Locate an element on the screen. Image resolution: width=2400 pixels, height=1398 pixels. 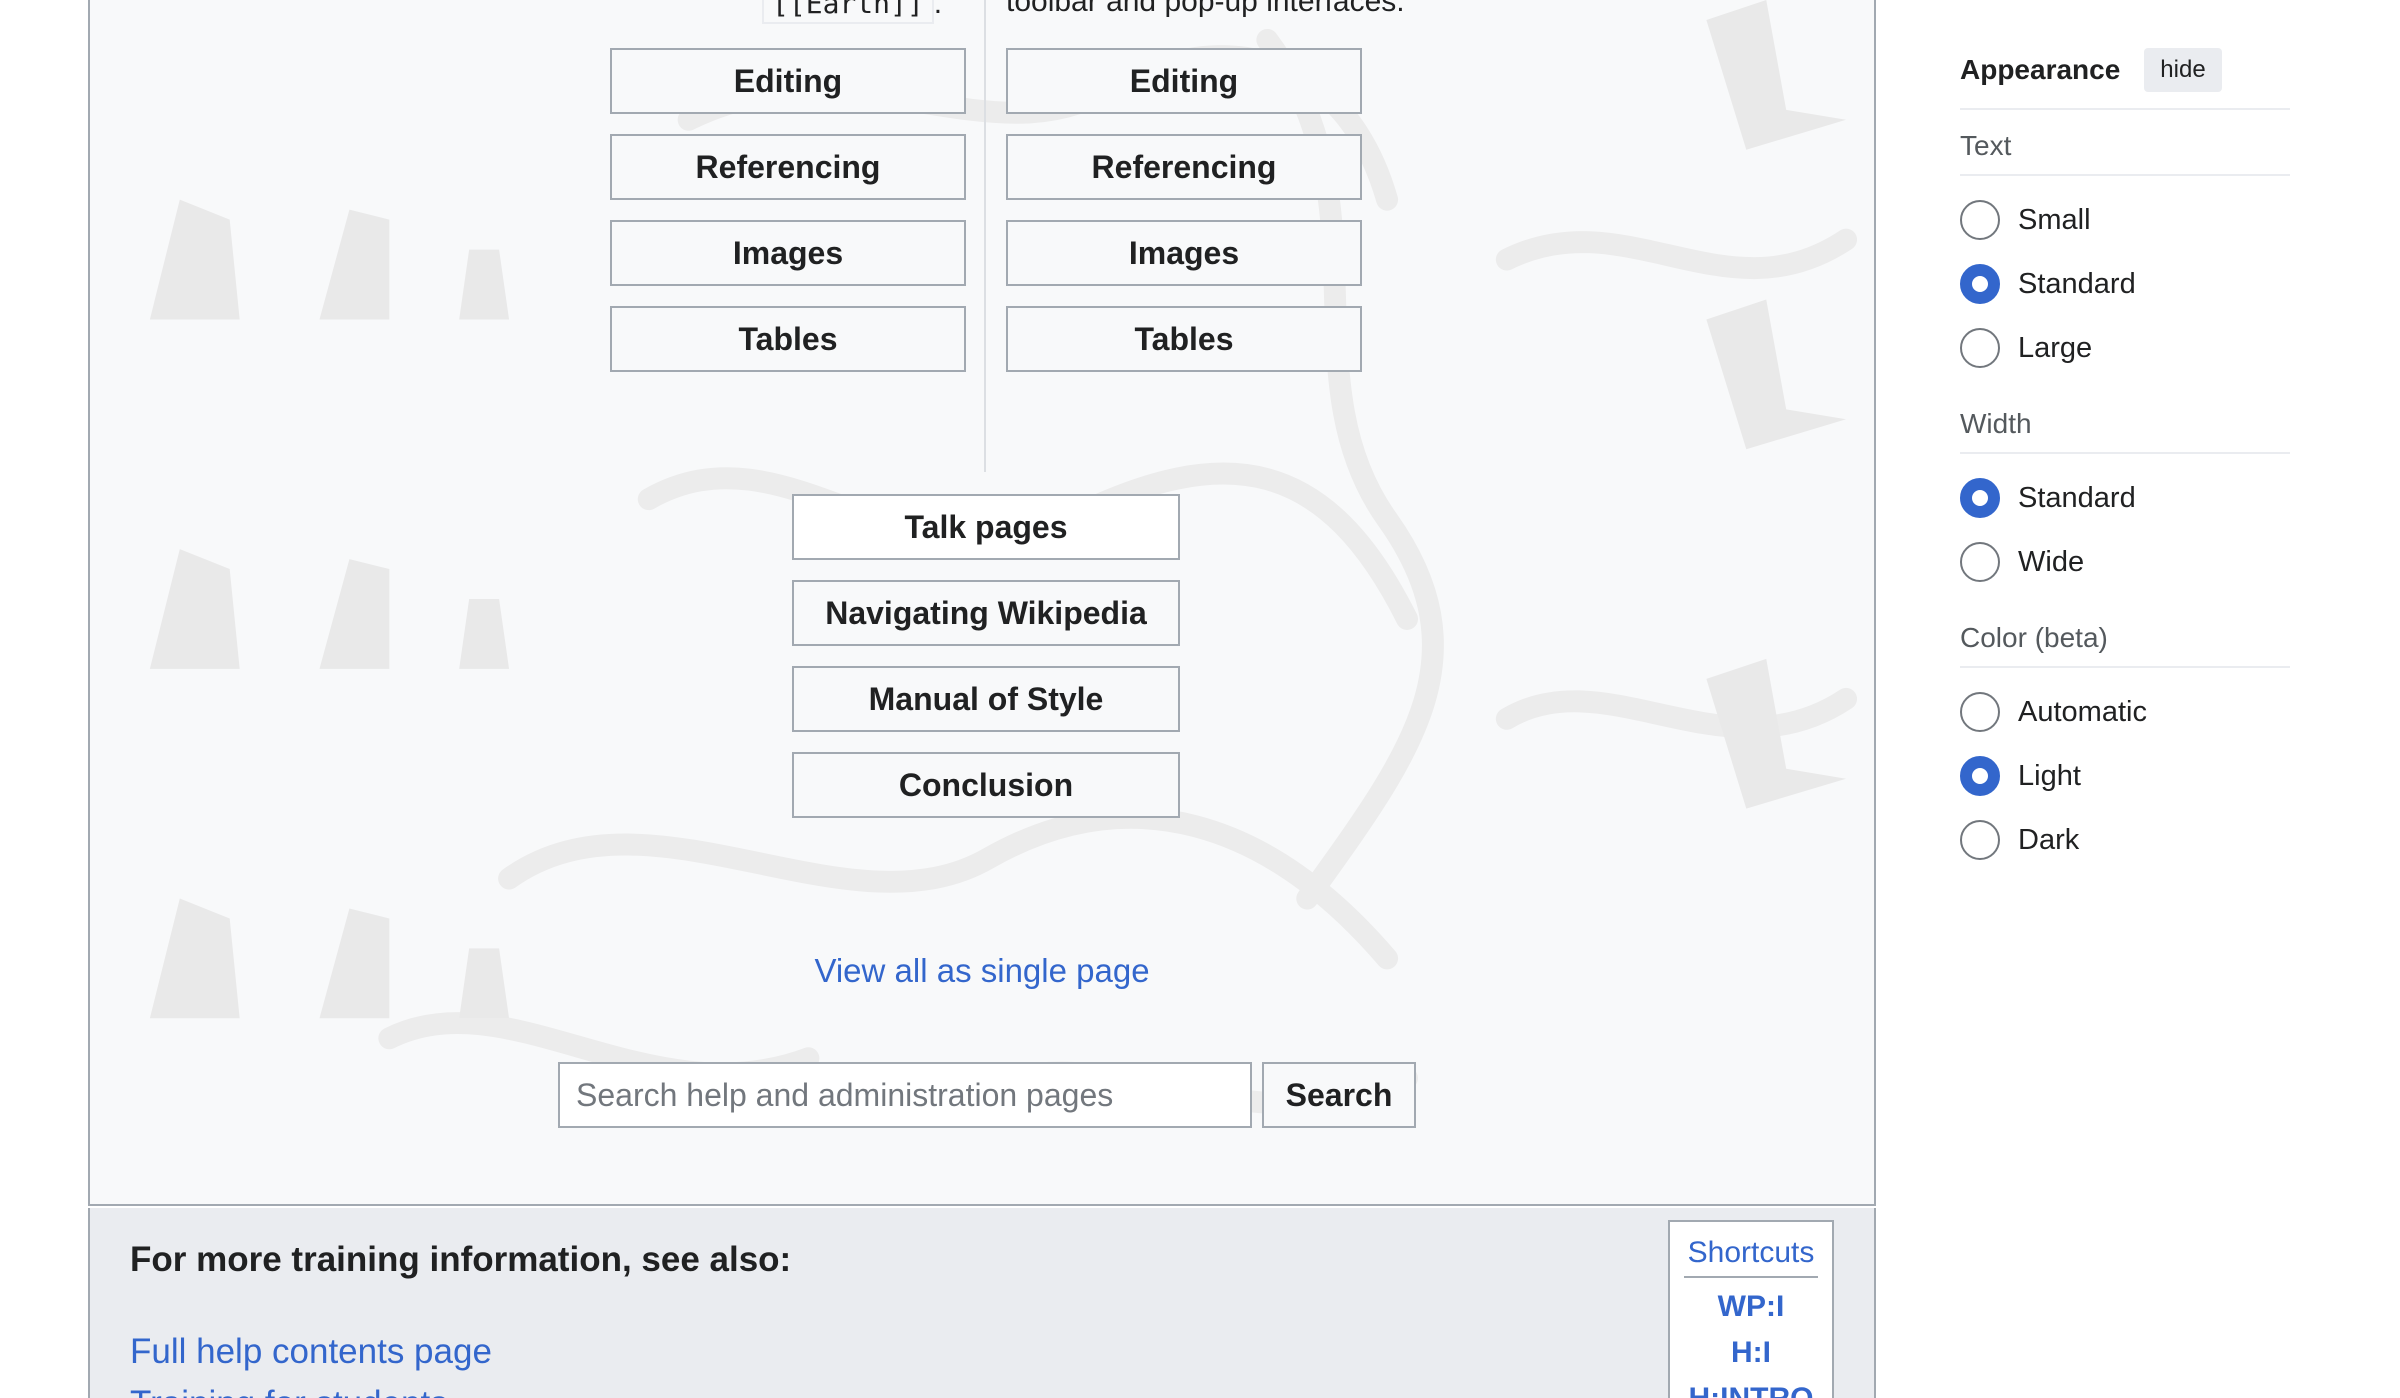
visual-tables-button: Tables is located at coordinates (1184, 339).